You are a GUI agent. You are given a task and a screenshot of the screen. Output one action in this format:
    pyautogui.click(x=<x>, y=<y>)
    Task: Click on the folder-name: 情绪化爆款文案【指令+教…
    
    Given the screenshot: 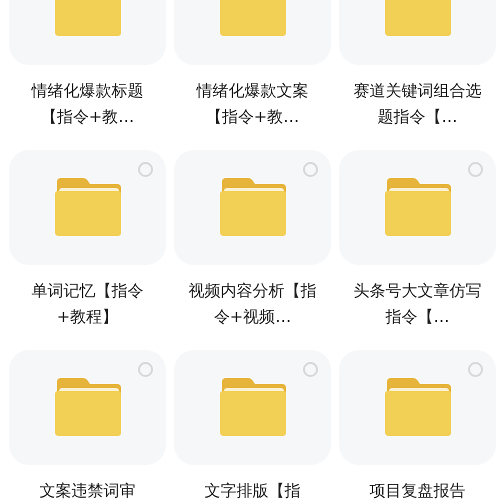 What is the action you would take?
    pyautogui.click(x=252, y=104)
    